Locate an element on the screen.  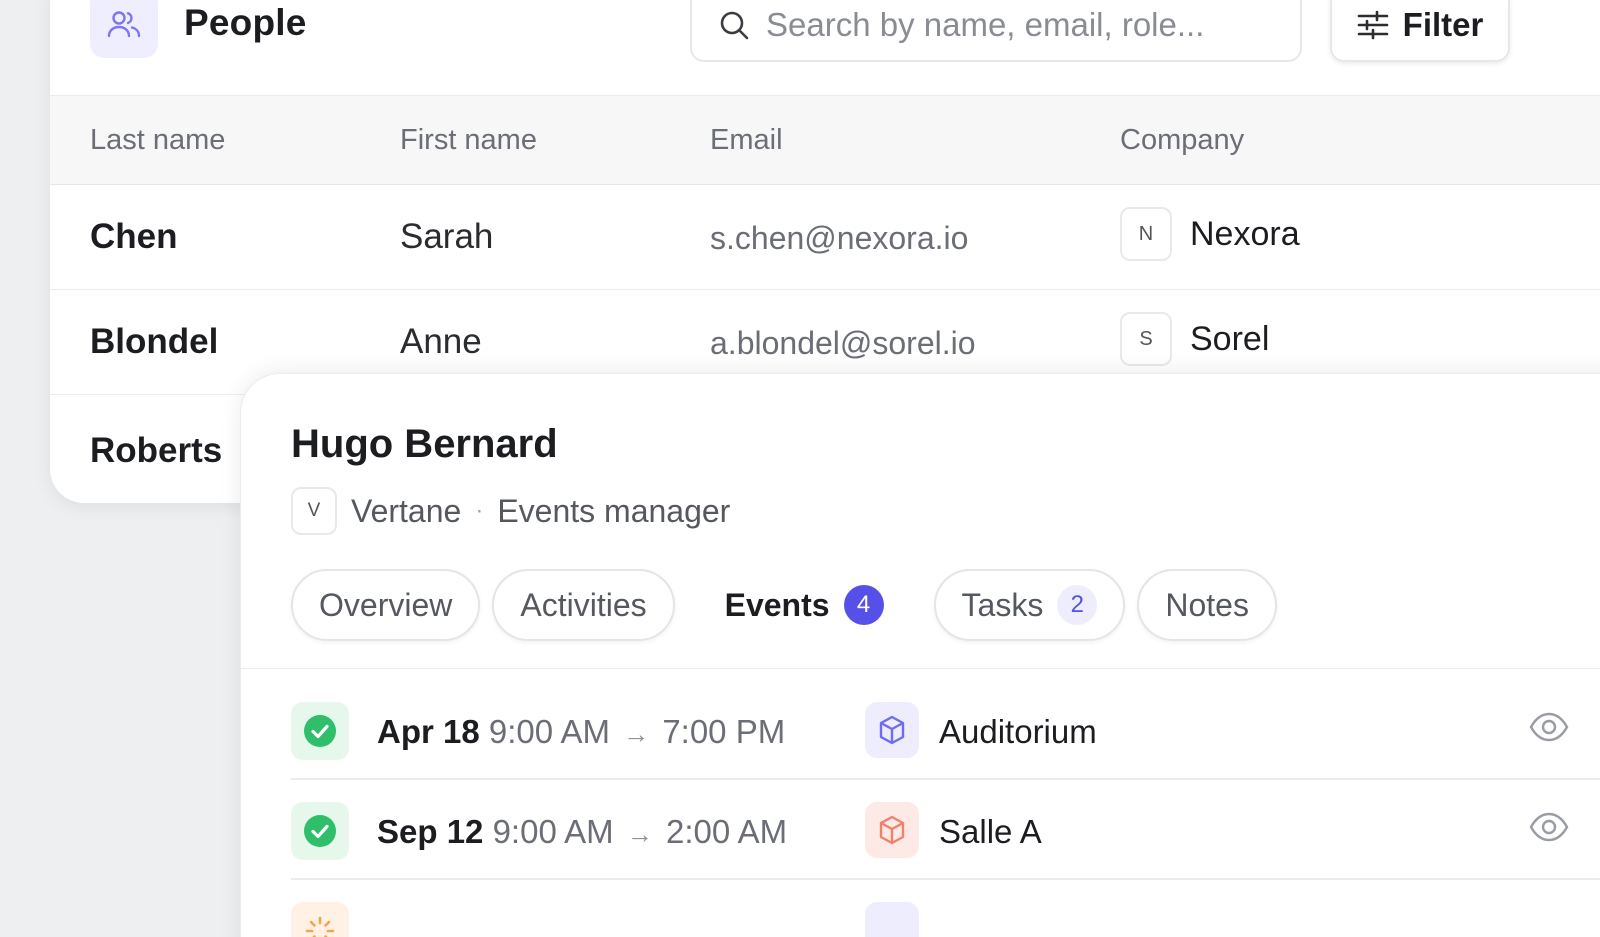
person-role: Events manager is located at coordinates (614, 510).